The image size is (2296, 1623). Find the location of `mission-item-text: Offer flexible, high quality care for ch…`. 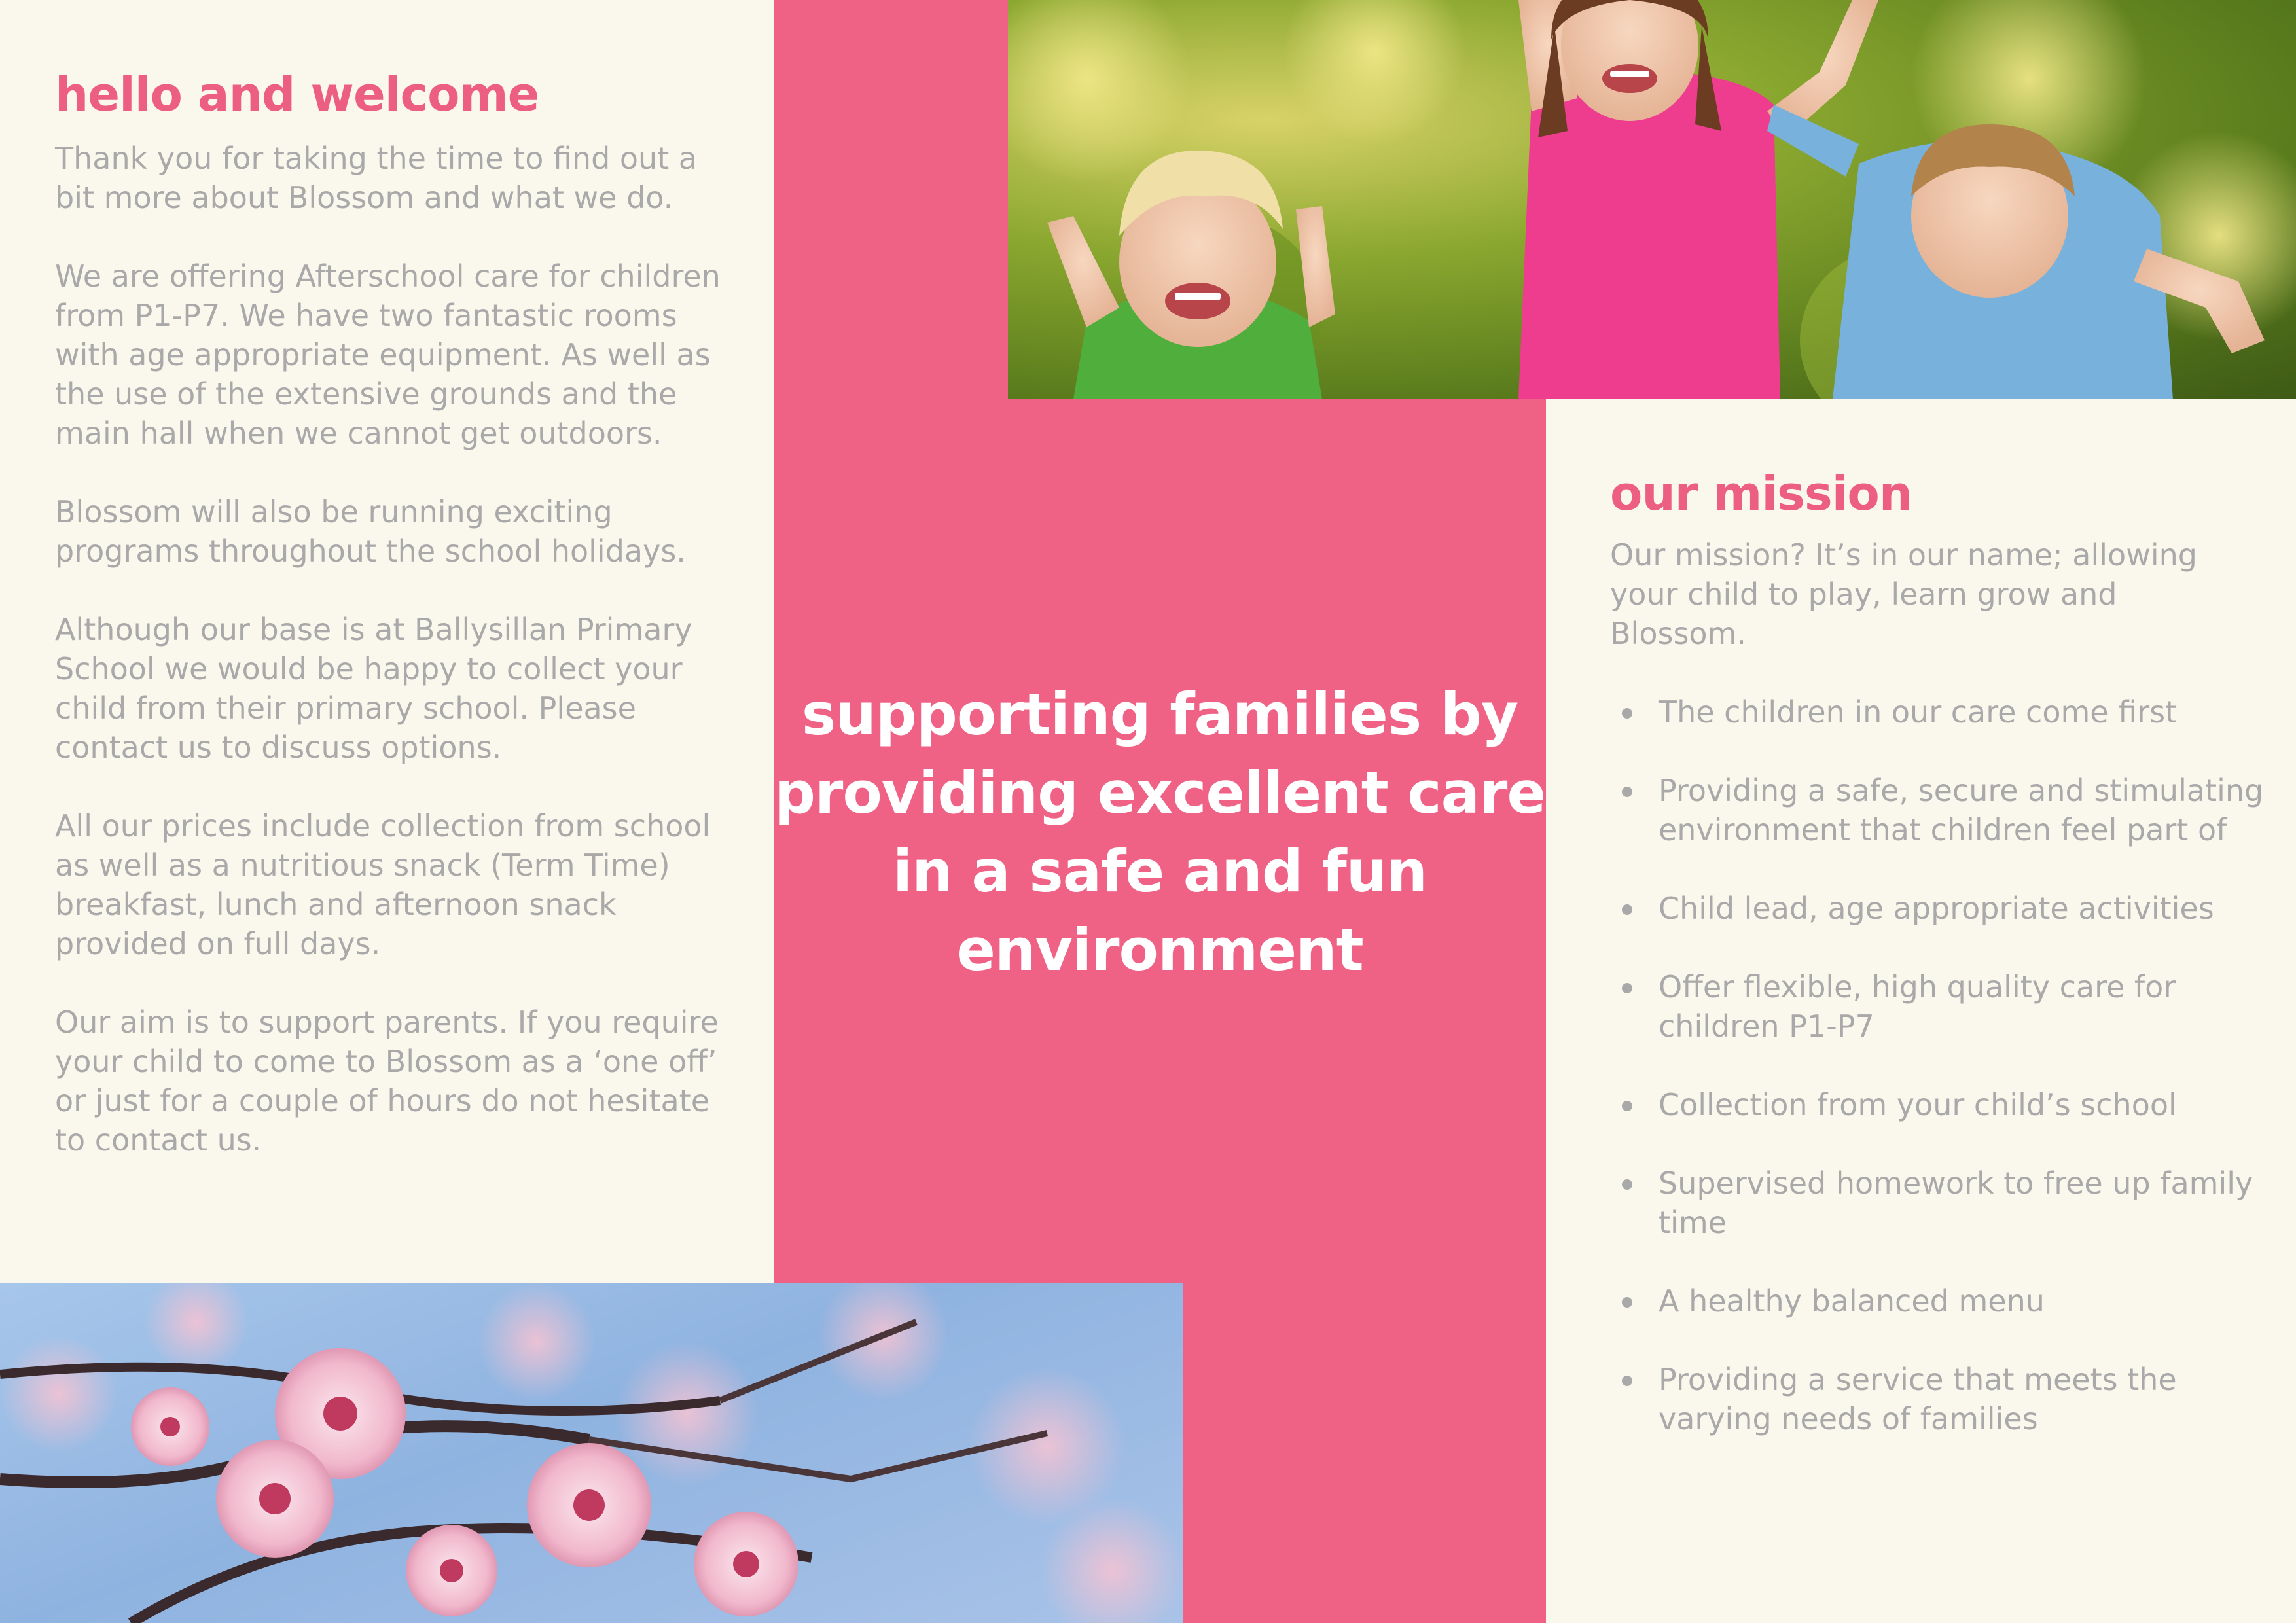

mission-item-text: Offer flexible, high quality care for ch… is located at coordinates (1917, 1006).